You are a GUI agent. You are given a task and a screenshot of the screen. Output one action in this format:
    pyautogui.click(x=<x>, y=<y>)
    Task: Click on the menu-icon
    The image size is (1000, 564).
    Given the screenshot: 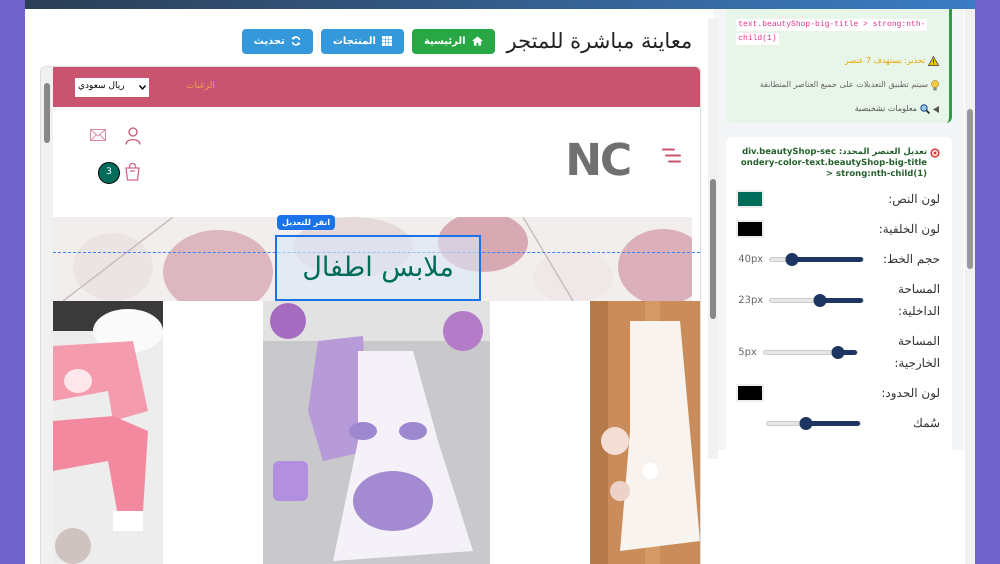 What is the action you would take?
    pyautogui.click(x=671, y=155)
    